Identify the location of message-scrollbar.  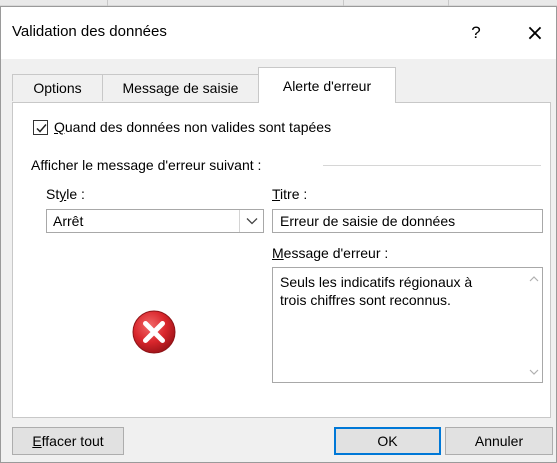
(533, 325).